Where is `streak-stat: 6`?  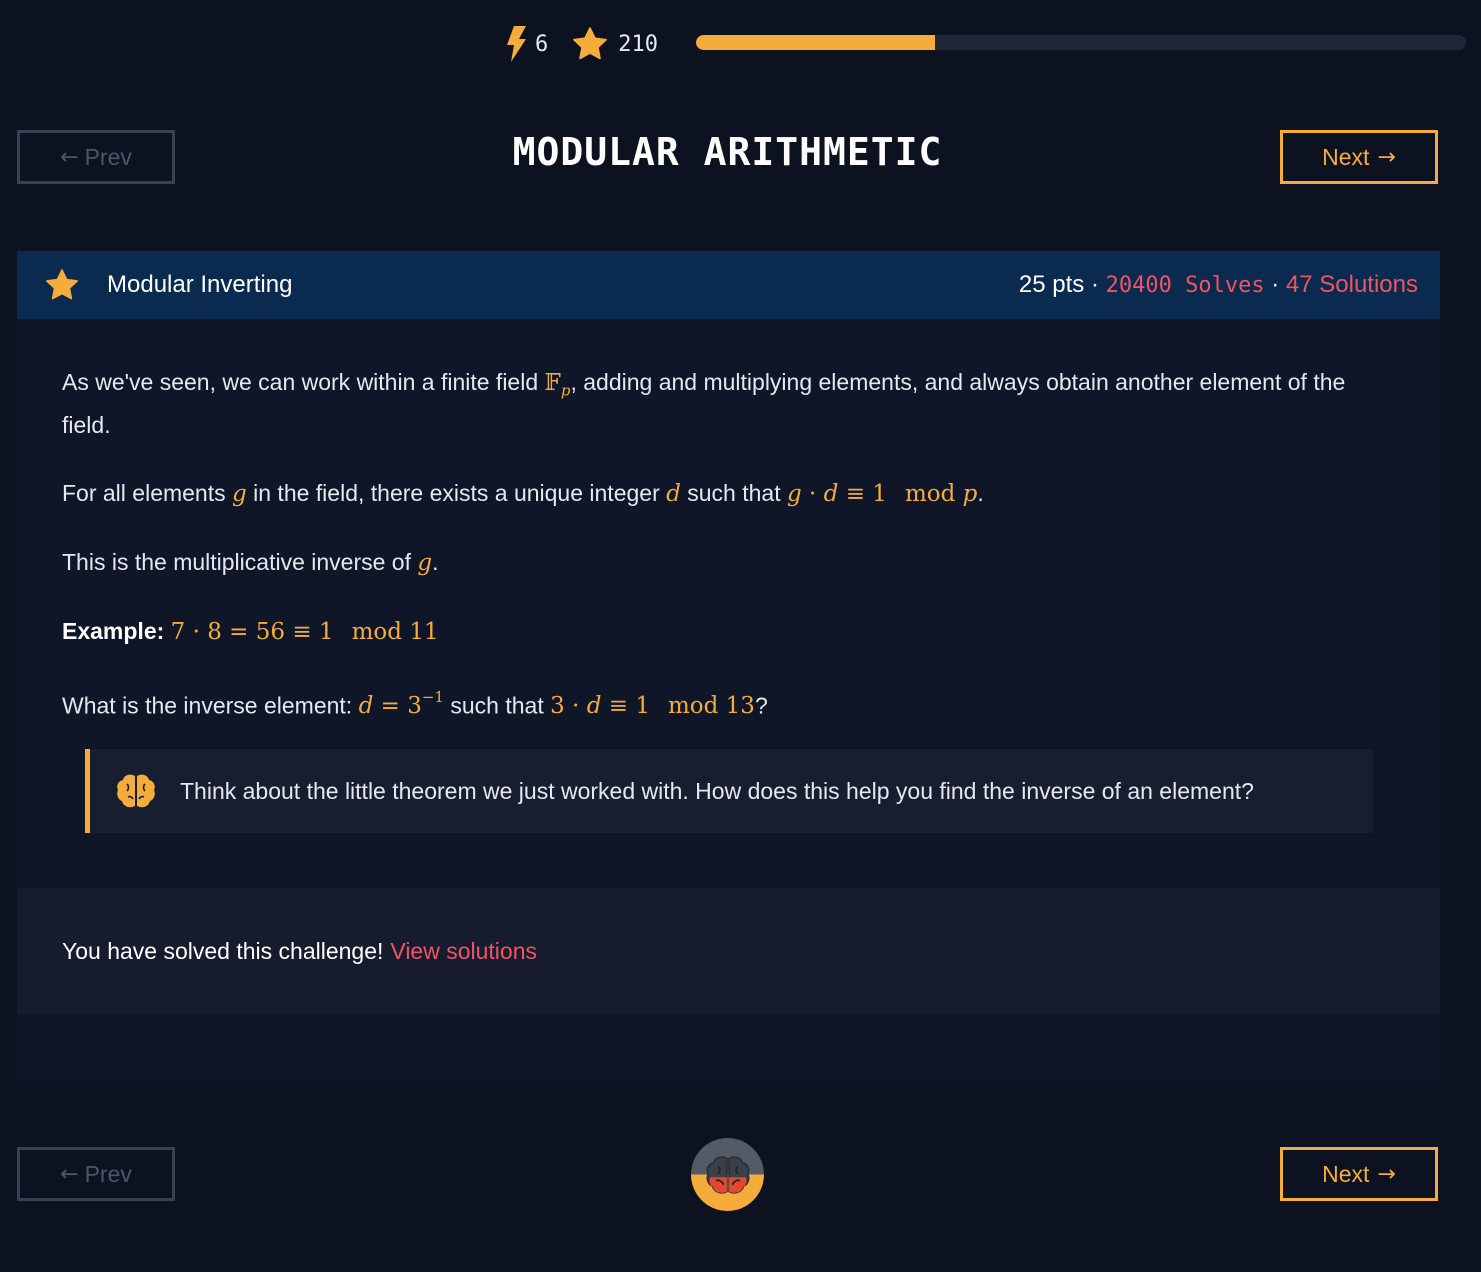 streak-stat: 6 is located at coordinates (526, 44).